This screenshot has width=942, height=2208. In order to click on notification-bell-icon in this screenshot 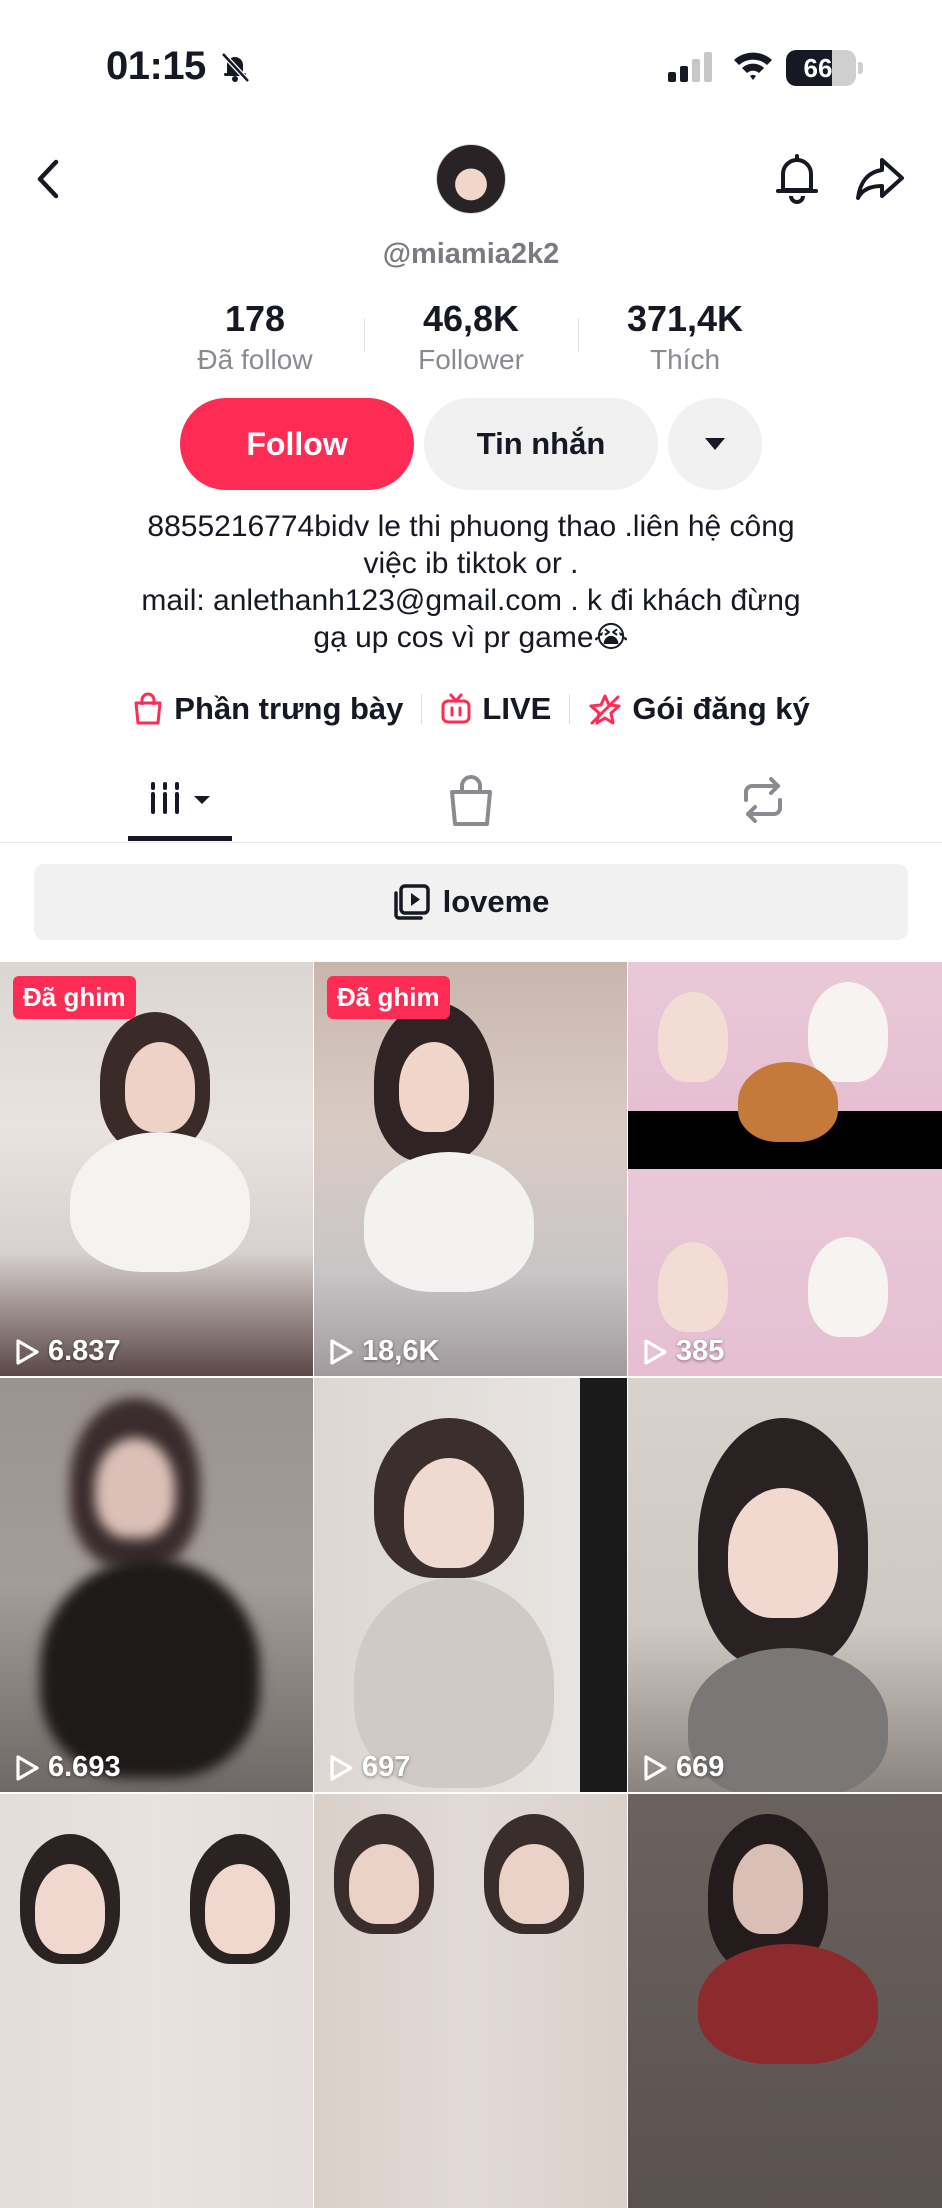, I will do `click(797, 178)`.